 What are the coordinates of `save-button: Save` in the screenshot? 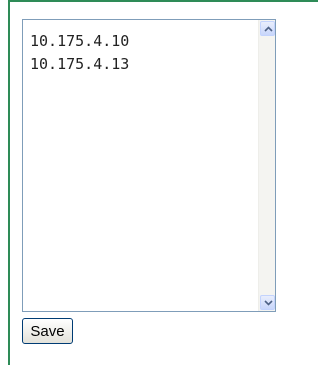 It's located at (47, 331).